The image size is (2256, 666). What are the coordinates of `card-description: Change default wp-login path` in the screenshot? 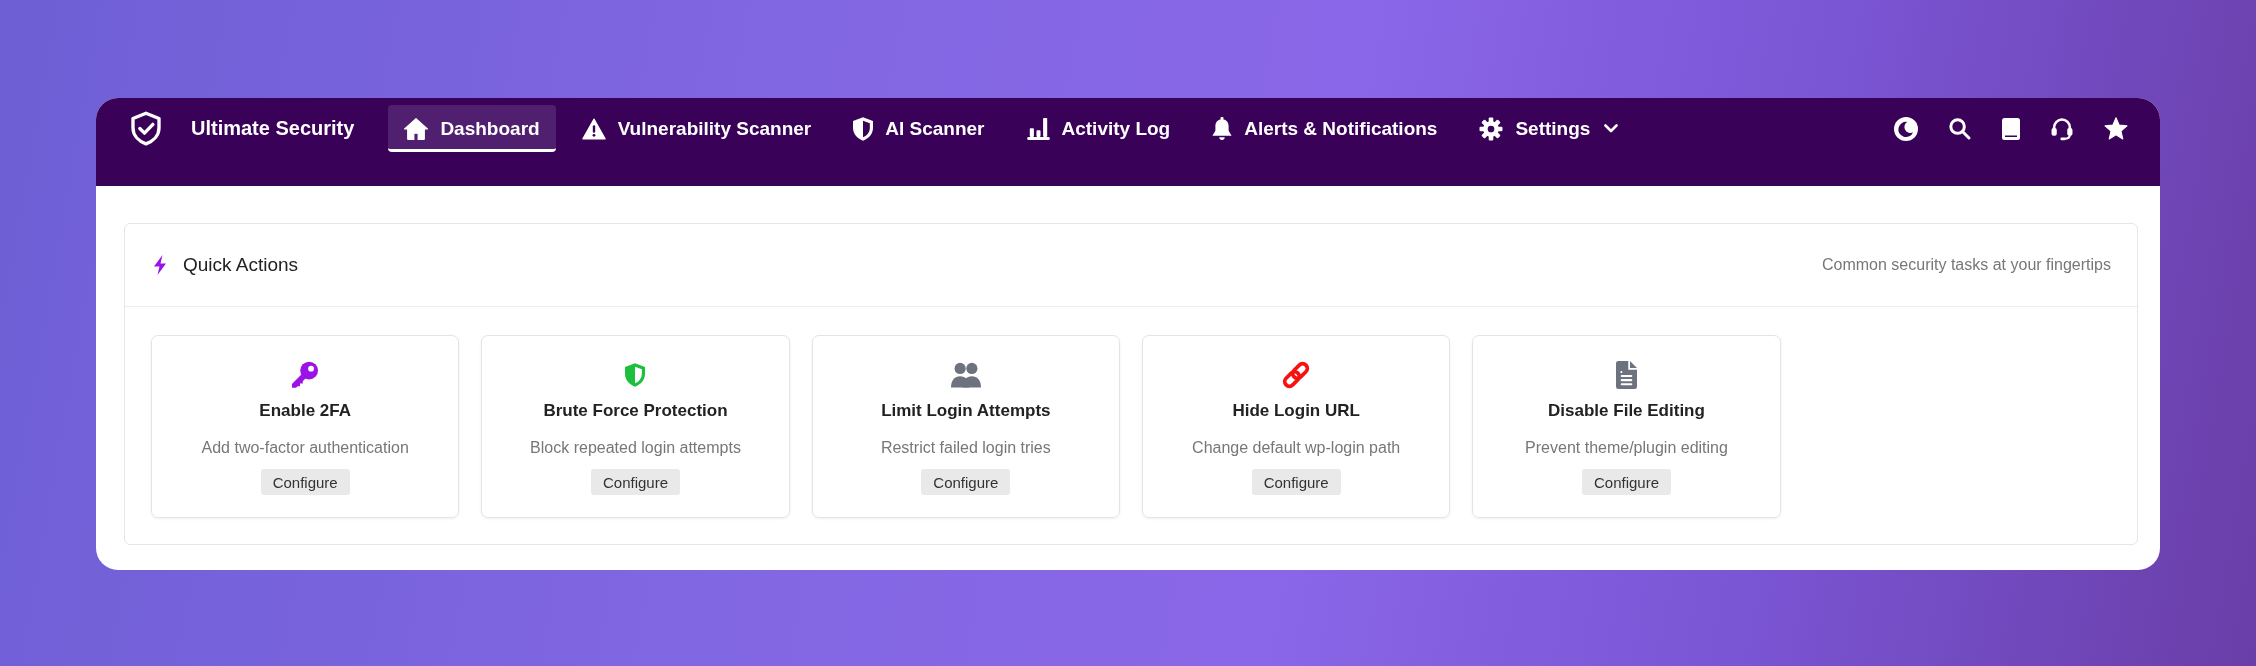 It's located at (1296, 448).